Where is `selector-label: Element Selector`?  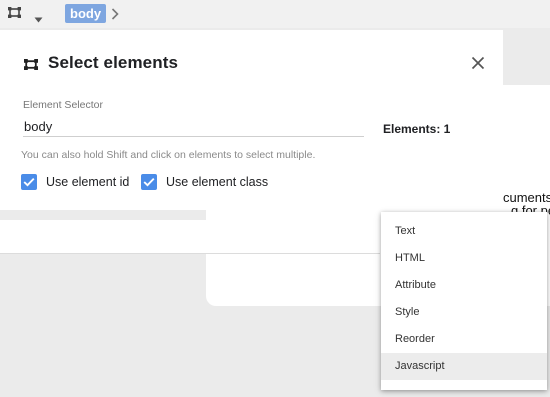 selector-label: Element Selector is located at coordinates (63, 105).